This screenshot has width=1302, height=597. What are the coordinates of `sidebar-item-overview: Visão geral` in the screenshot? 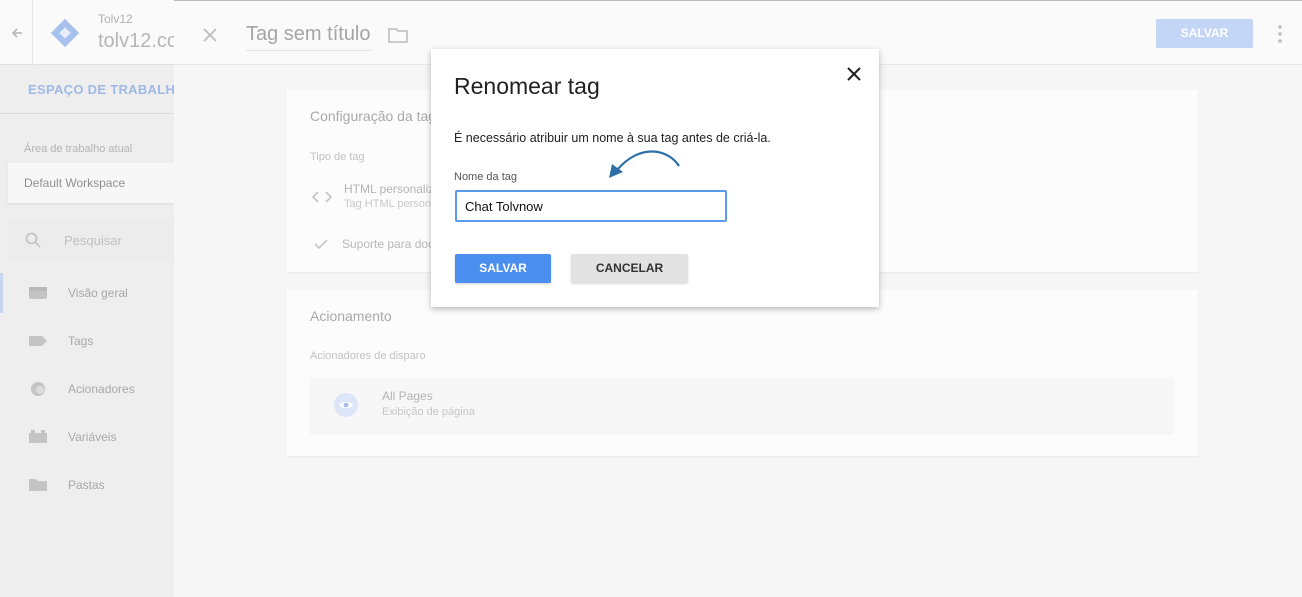 It's located at (87, 293).